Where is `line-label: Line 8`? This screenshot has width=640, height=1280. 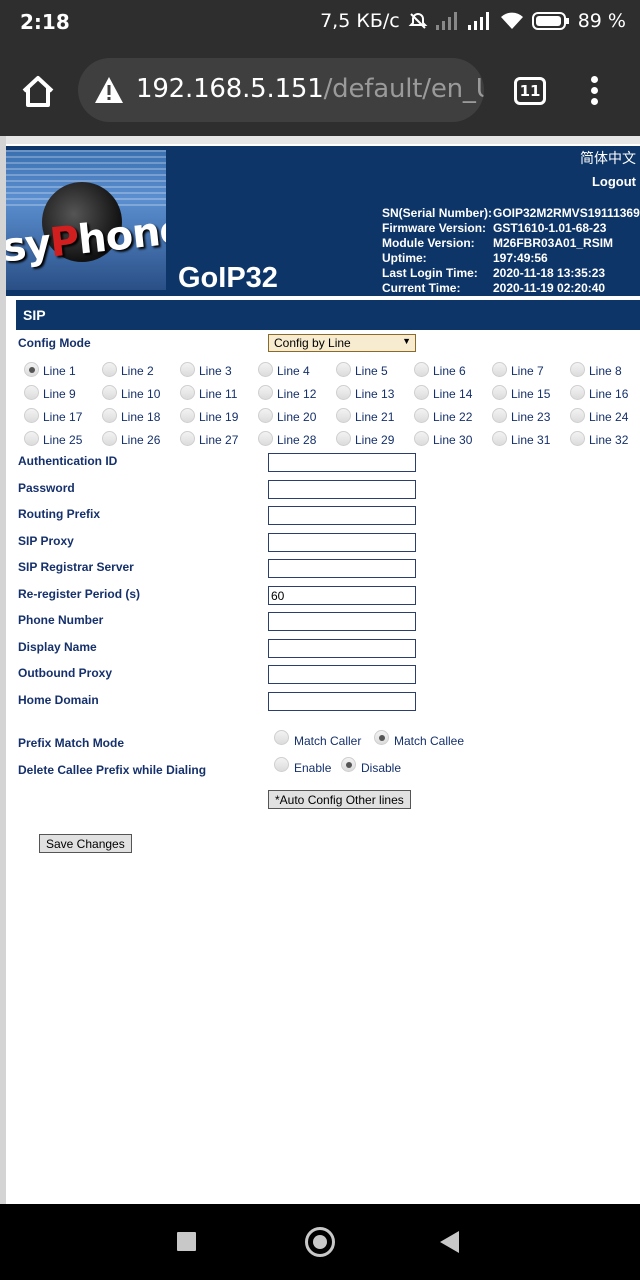 line-label: Line 8 is located at coordinates (605, 371).